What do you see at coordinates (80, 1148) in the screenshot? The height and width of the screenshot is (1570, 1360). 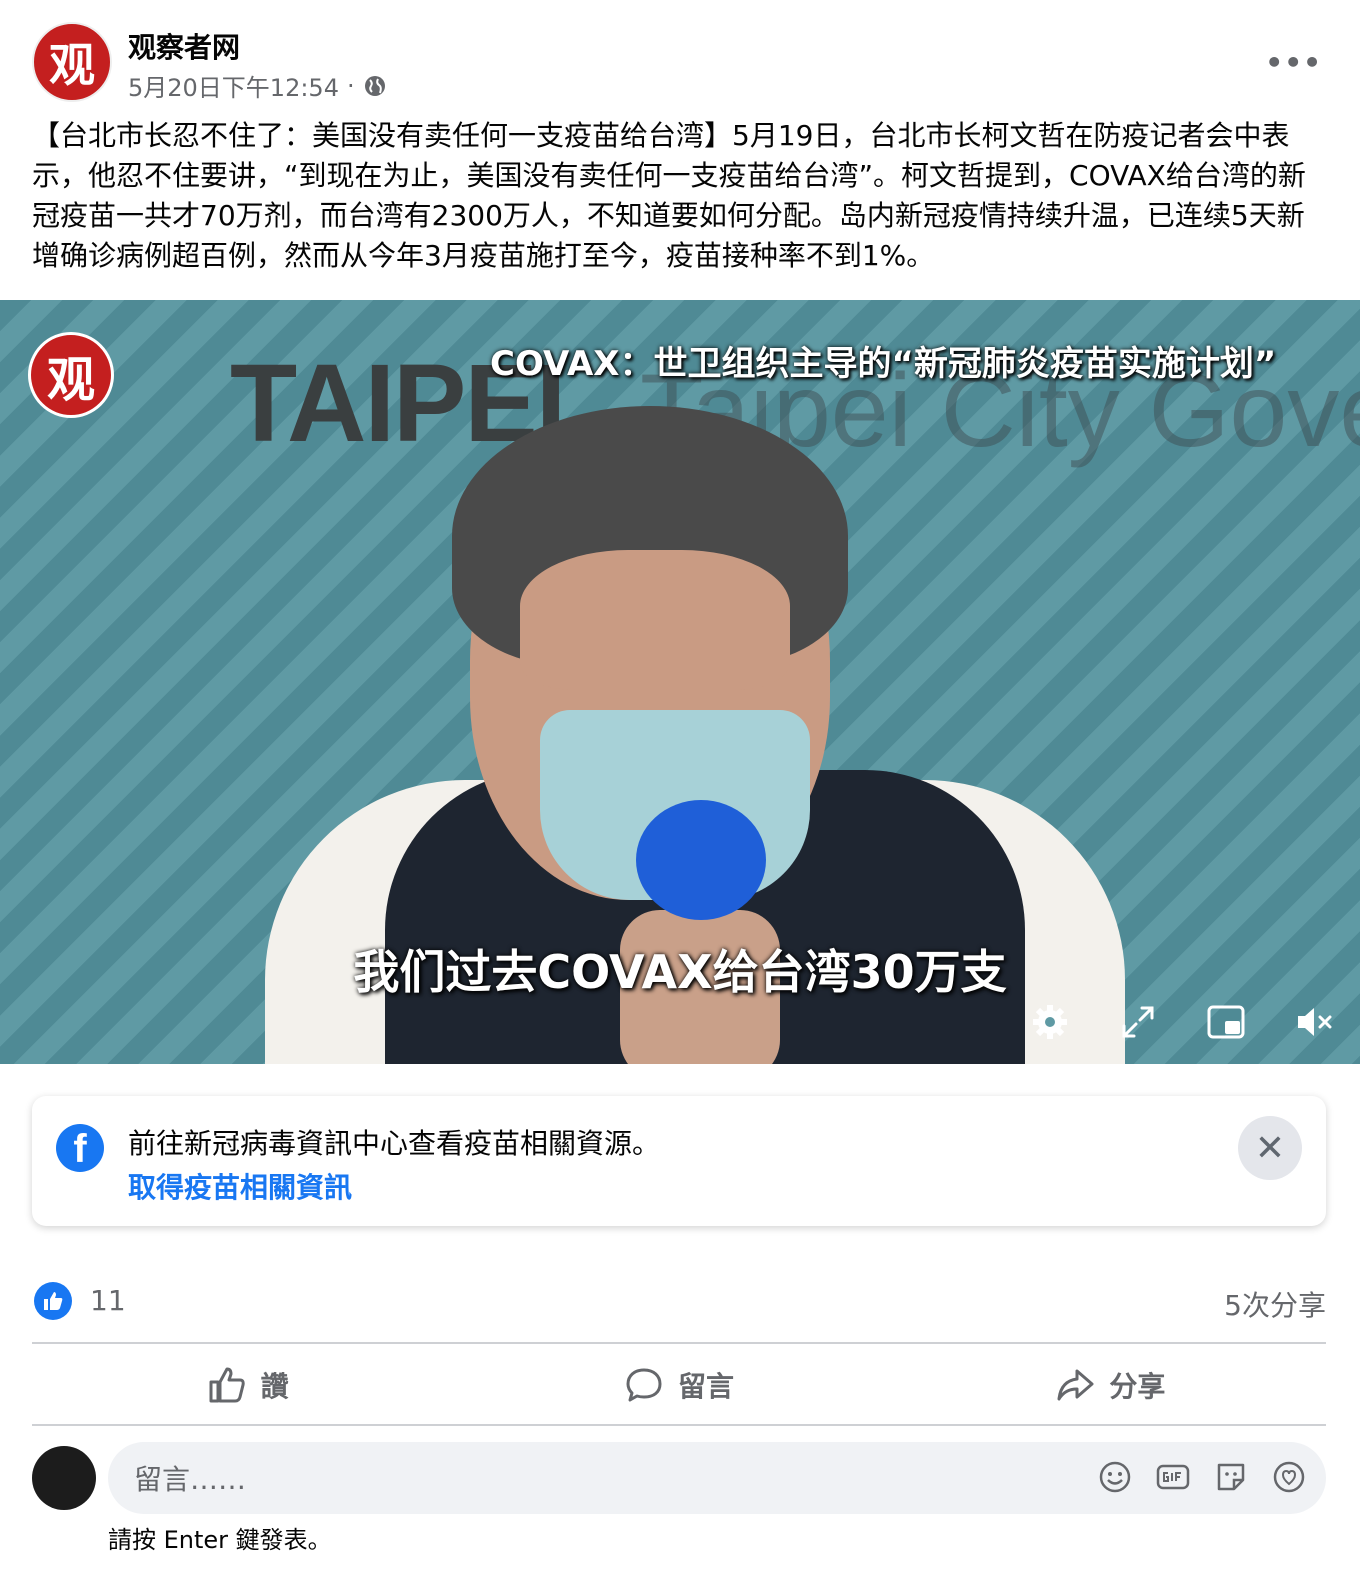 I see `facebook-logo-icon: f` at bounding box center [80, 1148].